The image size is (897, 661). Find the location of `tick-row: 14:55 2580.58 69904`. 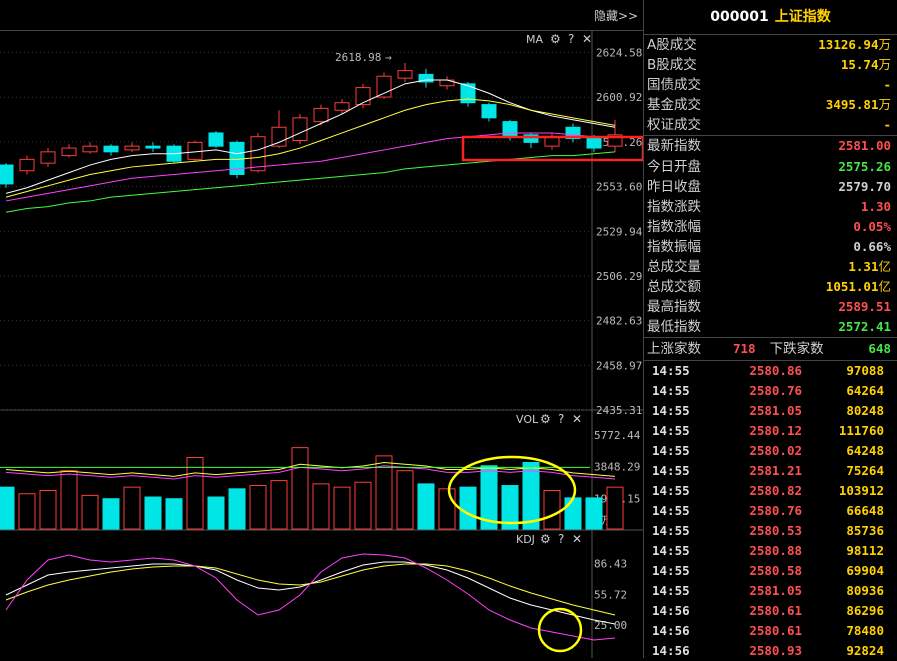

tick-row: 14:55 2580.58 69904 is located at coordinates (770, 571).